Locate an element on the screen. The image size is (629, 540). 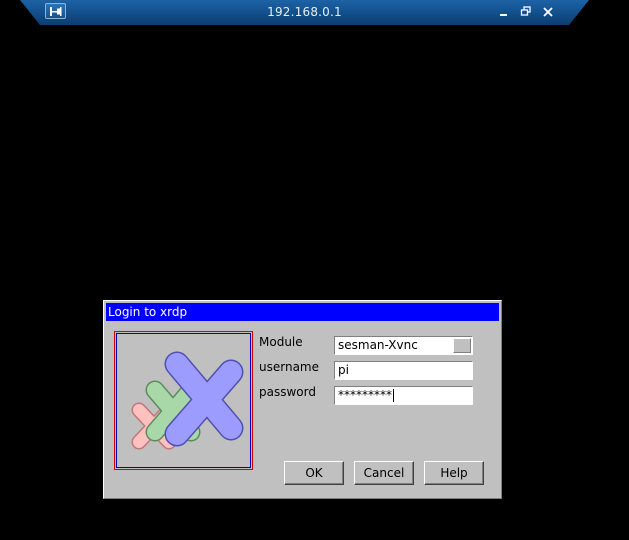
username-value: pi is located at coordinates (343, 370).